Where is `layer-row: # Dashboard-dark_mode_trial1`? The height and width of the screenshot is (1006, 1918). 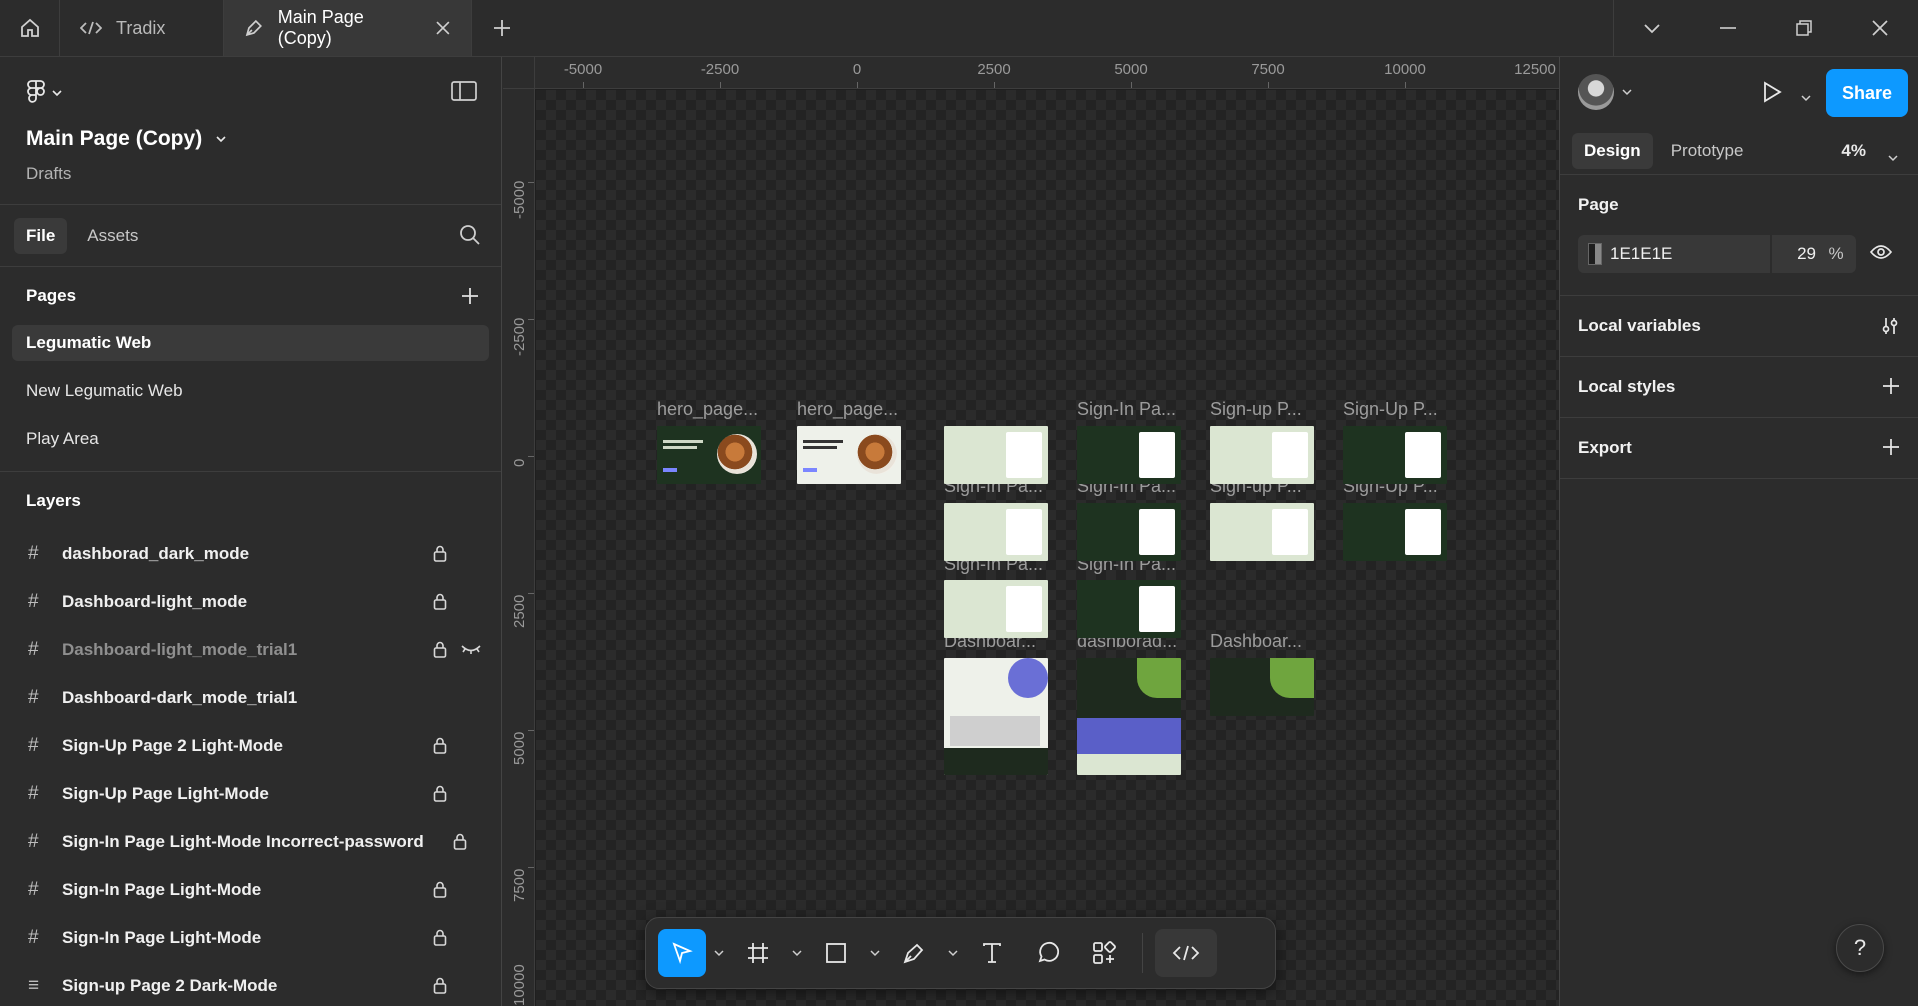 layer-row: # Dashboard-dark_mode_trial1 is located at coordinates (250, 698).